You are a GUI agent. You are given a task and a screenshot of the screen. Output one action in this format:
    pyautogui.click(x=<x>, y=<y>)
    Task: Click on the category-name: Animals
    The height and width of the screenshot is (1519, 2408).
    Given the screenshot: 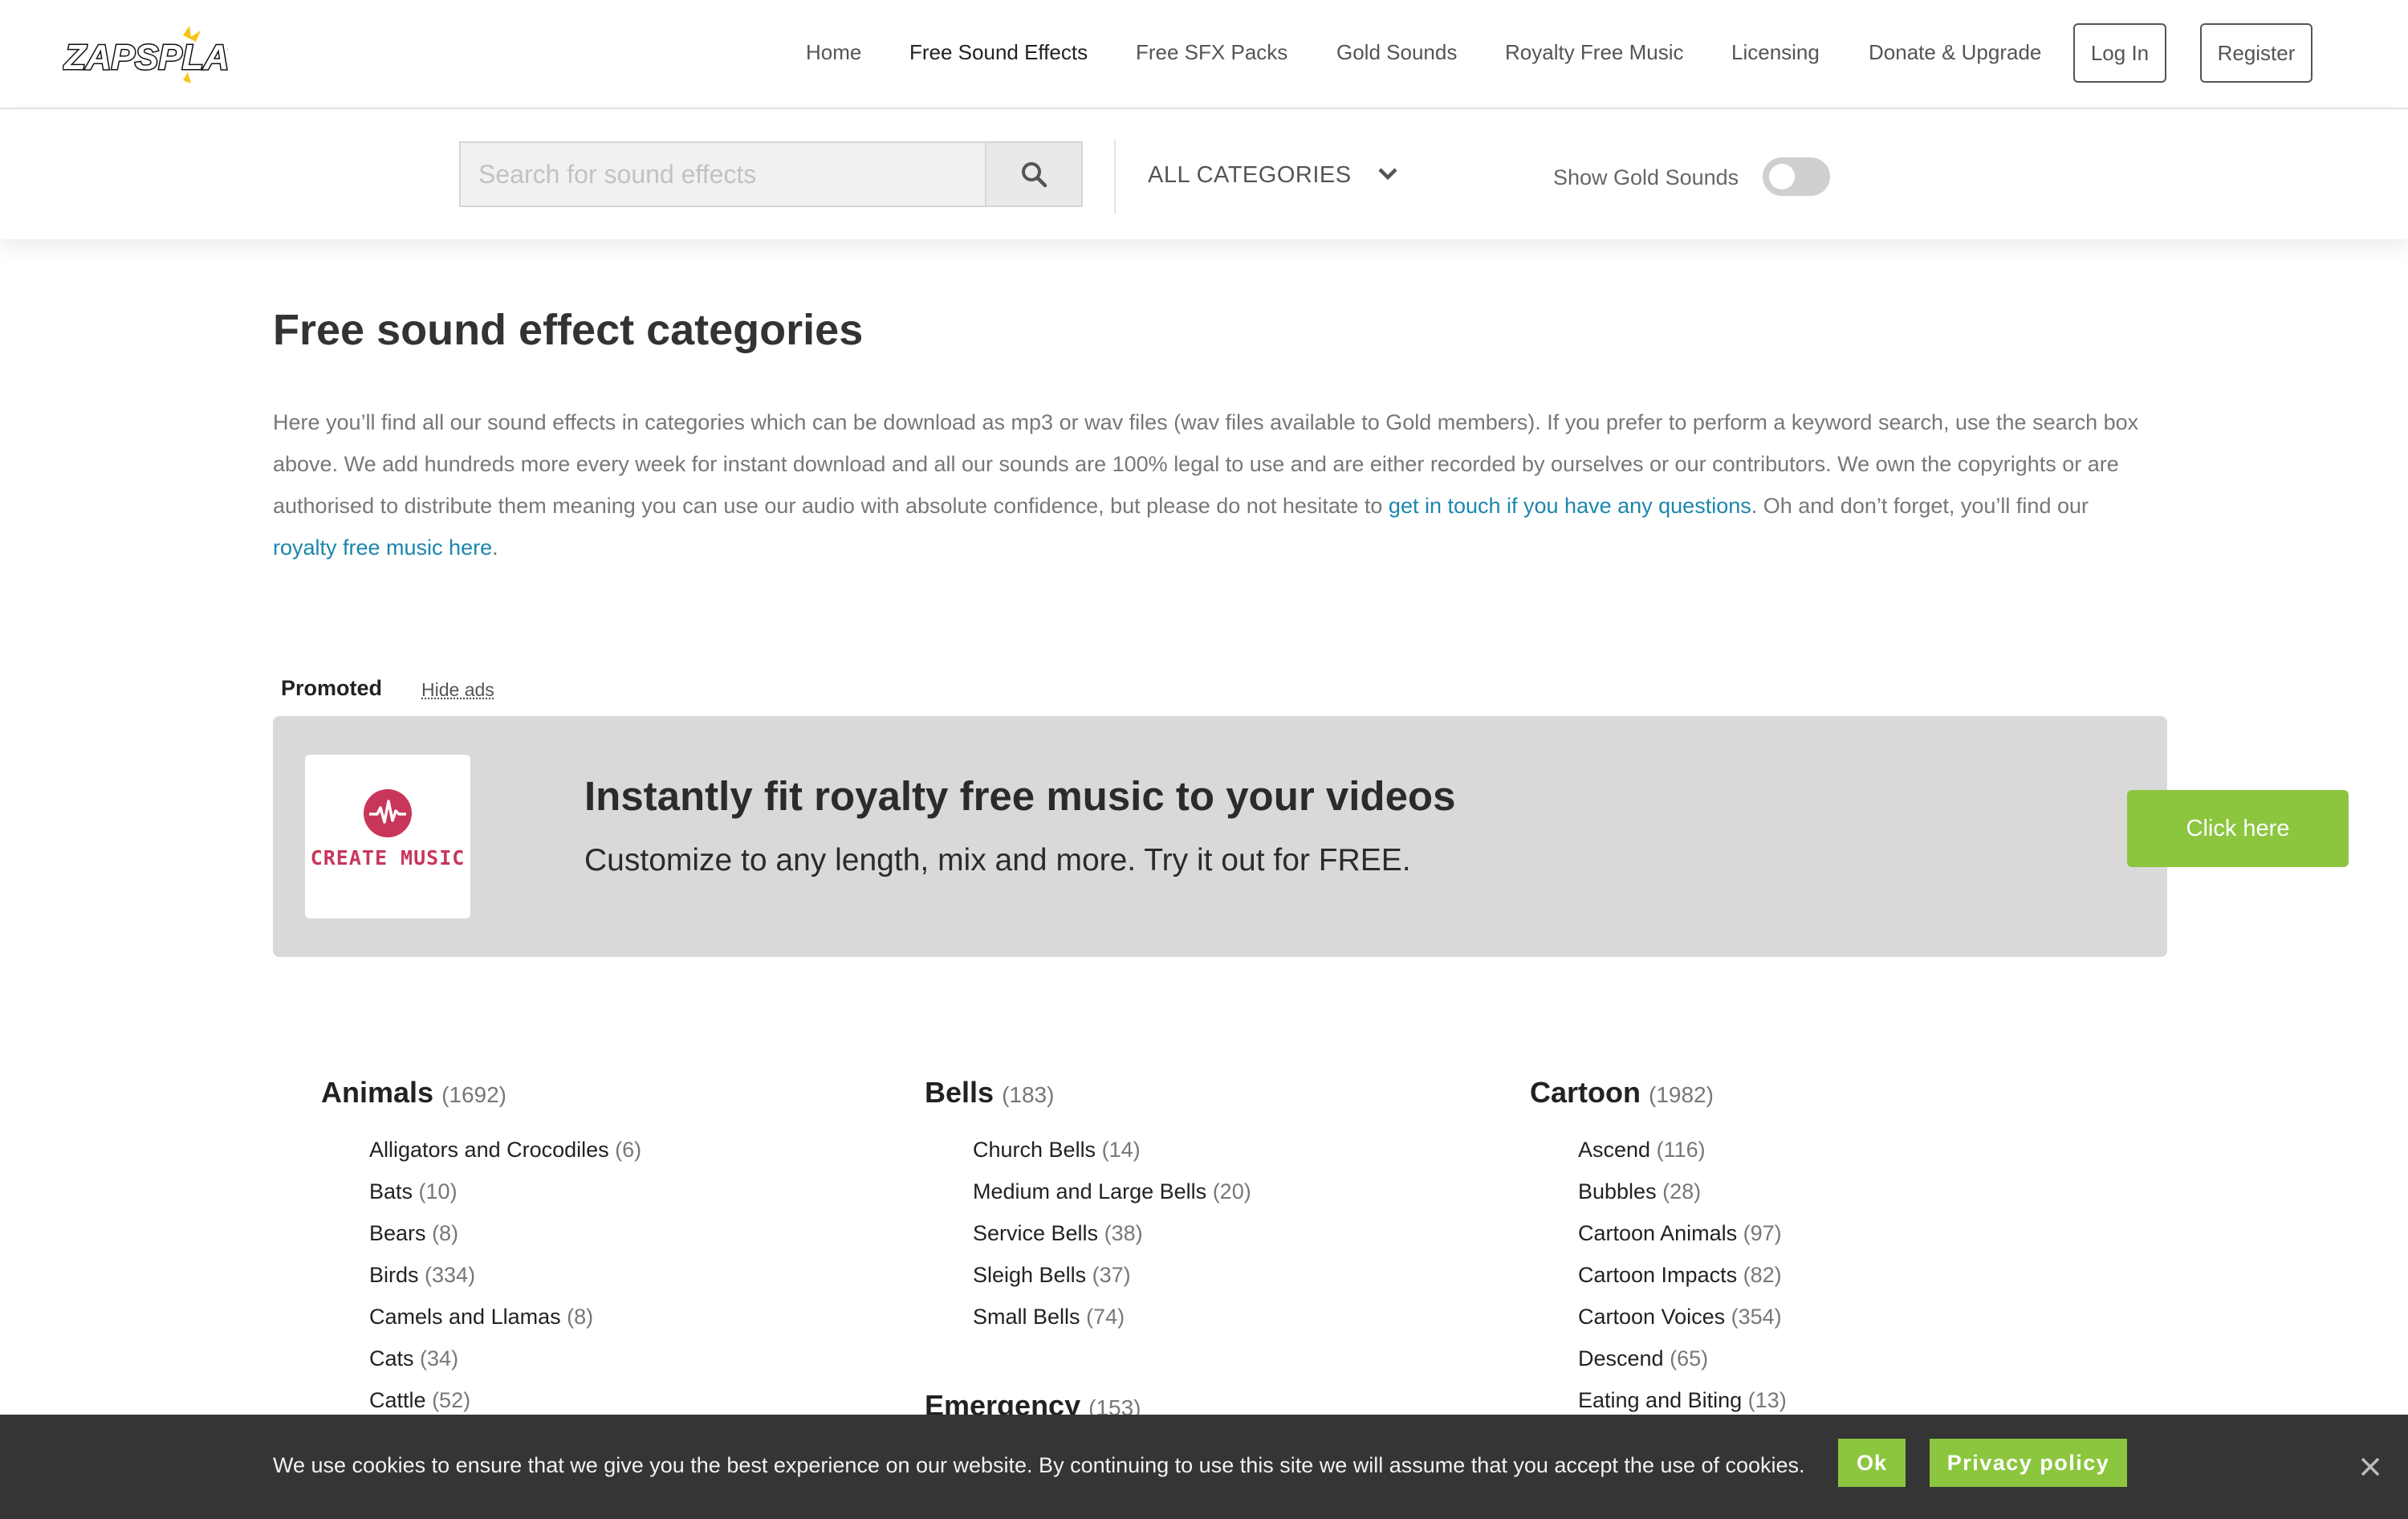 What is the action you would take?
    pyautogui.click(x=377, y=1092)
    